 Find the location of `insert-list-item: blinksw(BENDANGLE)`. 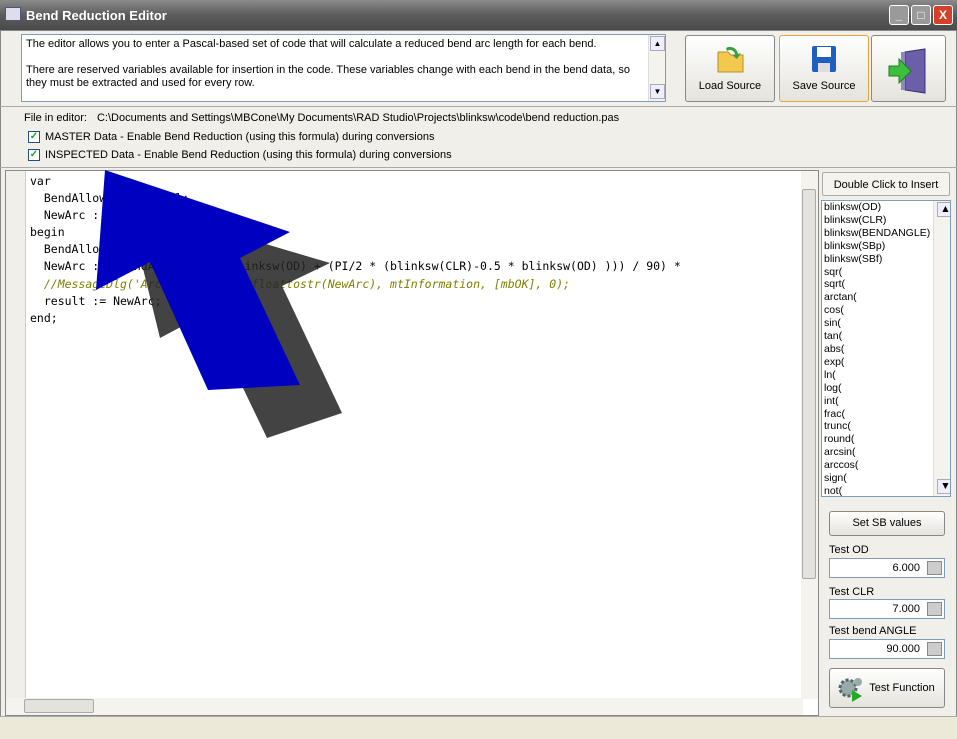

insert-list-item: blinksw(BENDANGLE) is located at coordinates (886, 233).